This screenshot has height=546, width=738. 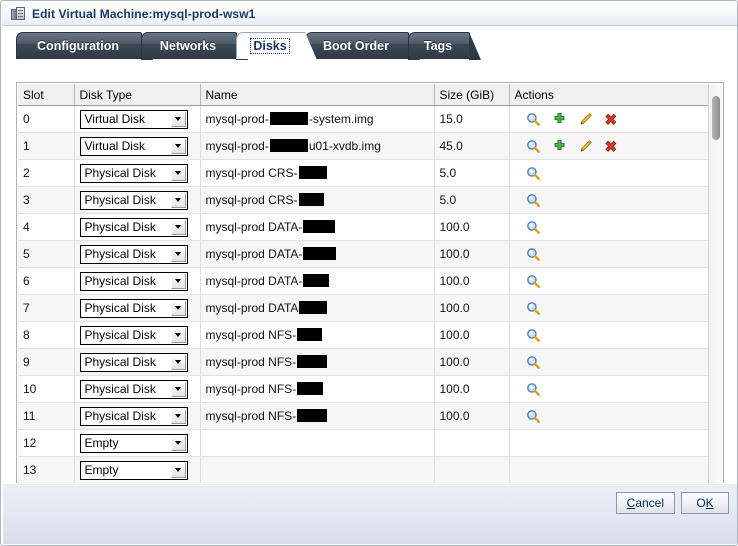 I want to click on table-row: 3 Physical Disk mysql-prod CRS- 5.0, so click(x=364, y=200).